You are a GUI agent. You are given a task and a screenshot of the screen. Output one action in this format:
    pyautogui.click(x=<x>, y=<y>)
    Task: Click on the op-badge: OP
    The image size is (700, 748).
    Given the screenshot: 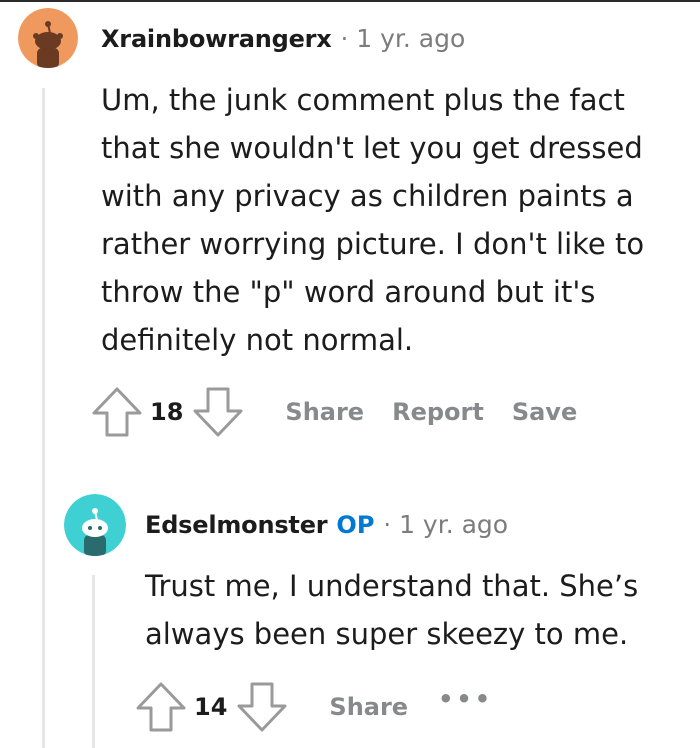 What is the action you would take?
    pyautogui.click(x=355, y=525)
    